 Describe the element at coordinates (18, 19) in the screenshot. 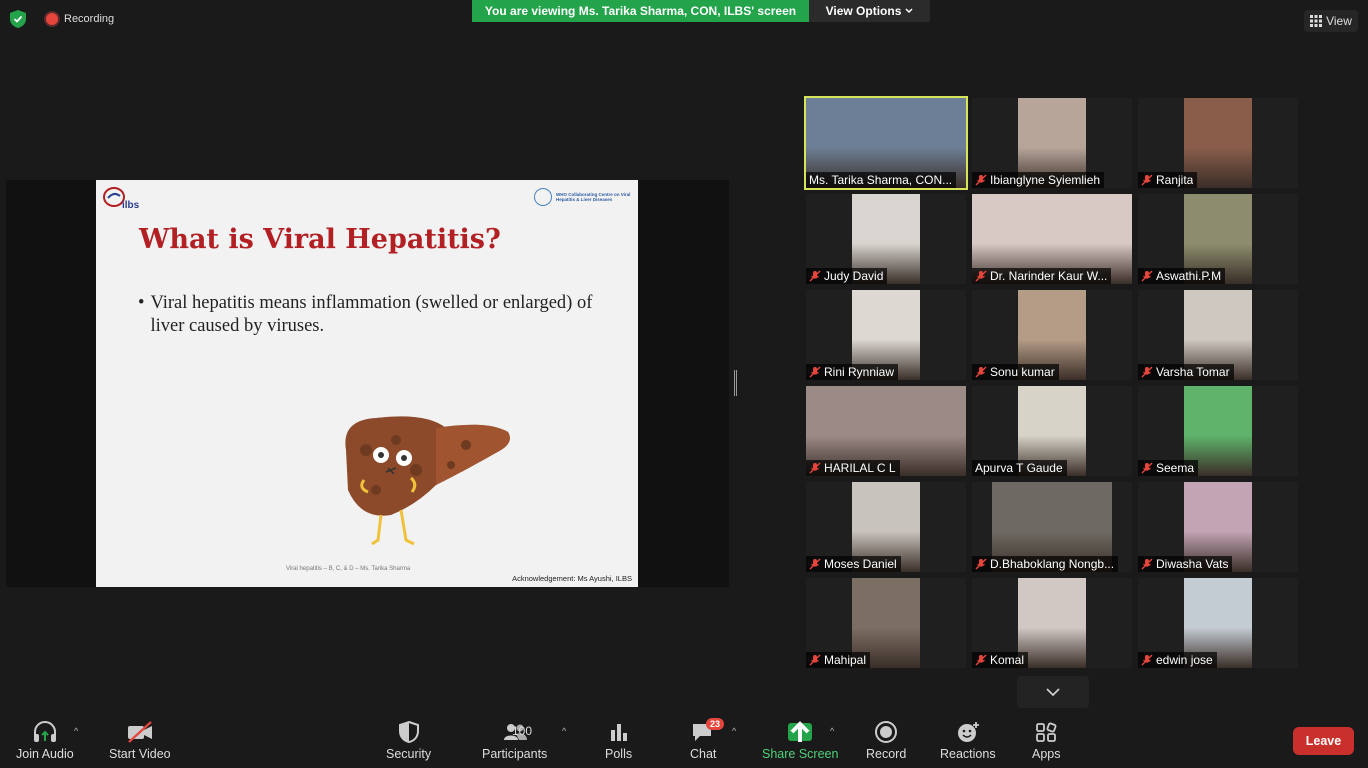

I see `encryption-shield-icon` at that location.